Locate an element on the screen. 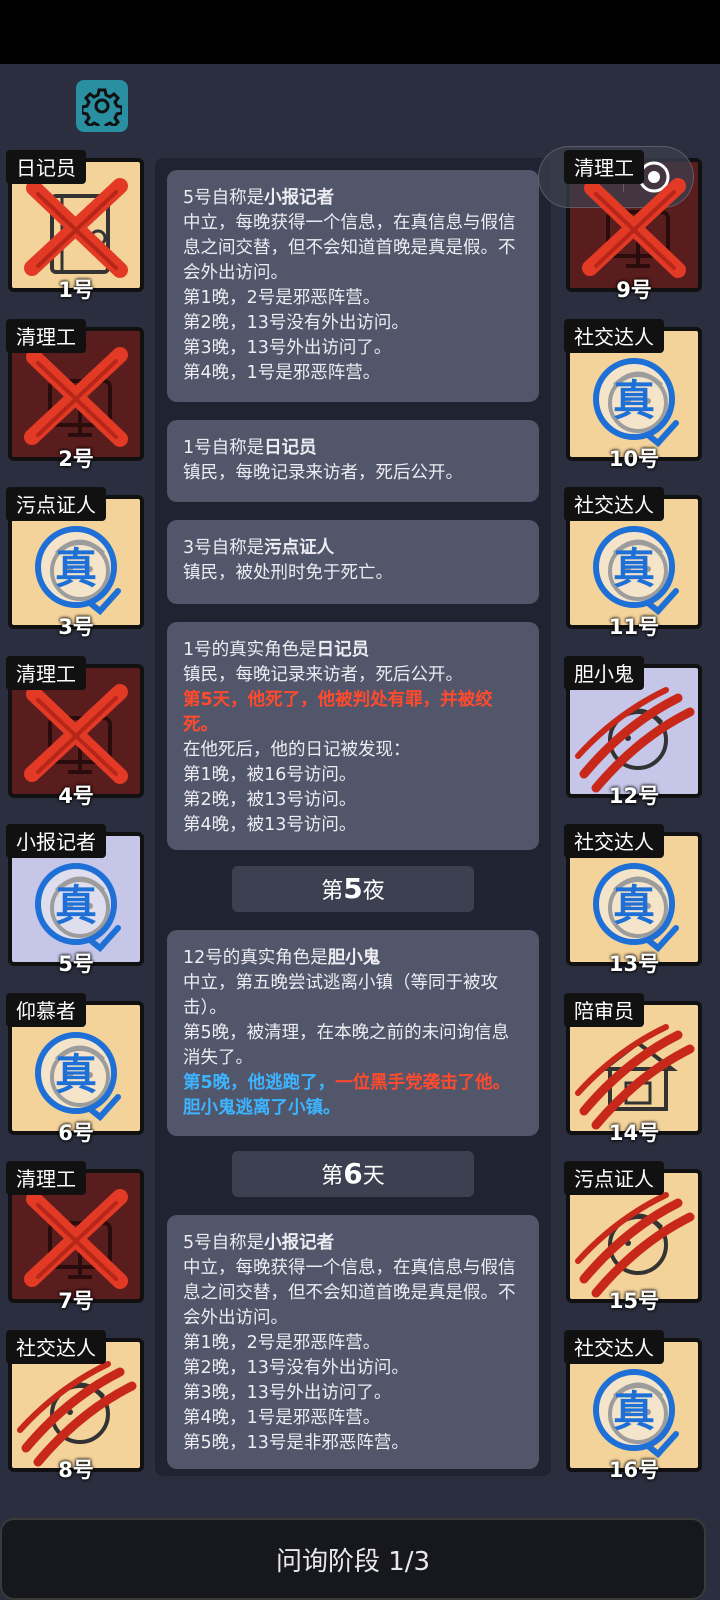 The height and width of the screenshot is (1600, 720). divider-text: 天 is located at coordinates (373, 1176).